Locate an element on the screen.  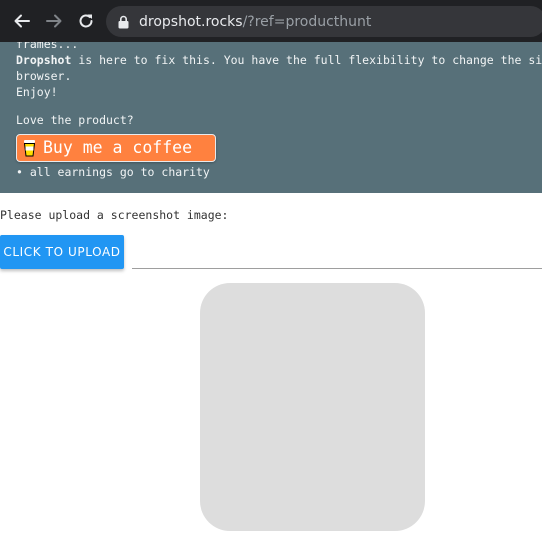
buy-coffee-button: Buy me a coffee is located at coordinates (116, 148).